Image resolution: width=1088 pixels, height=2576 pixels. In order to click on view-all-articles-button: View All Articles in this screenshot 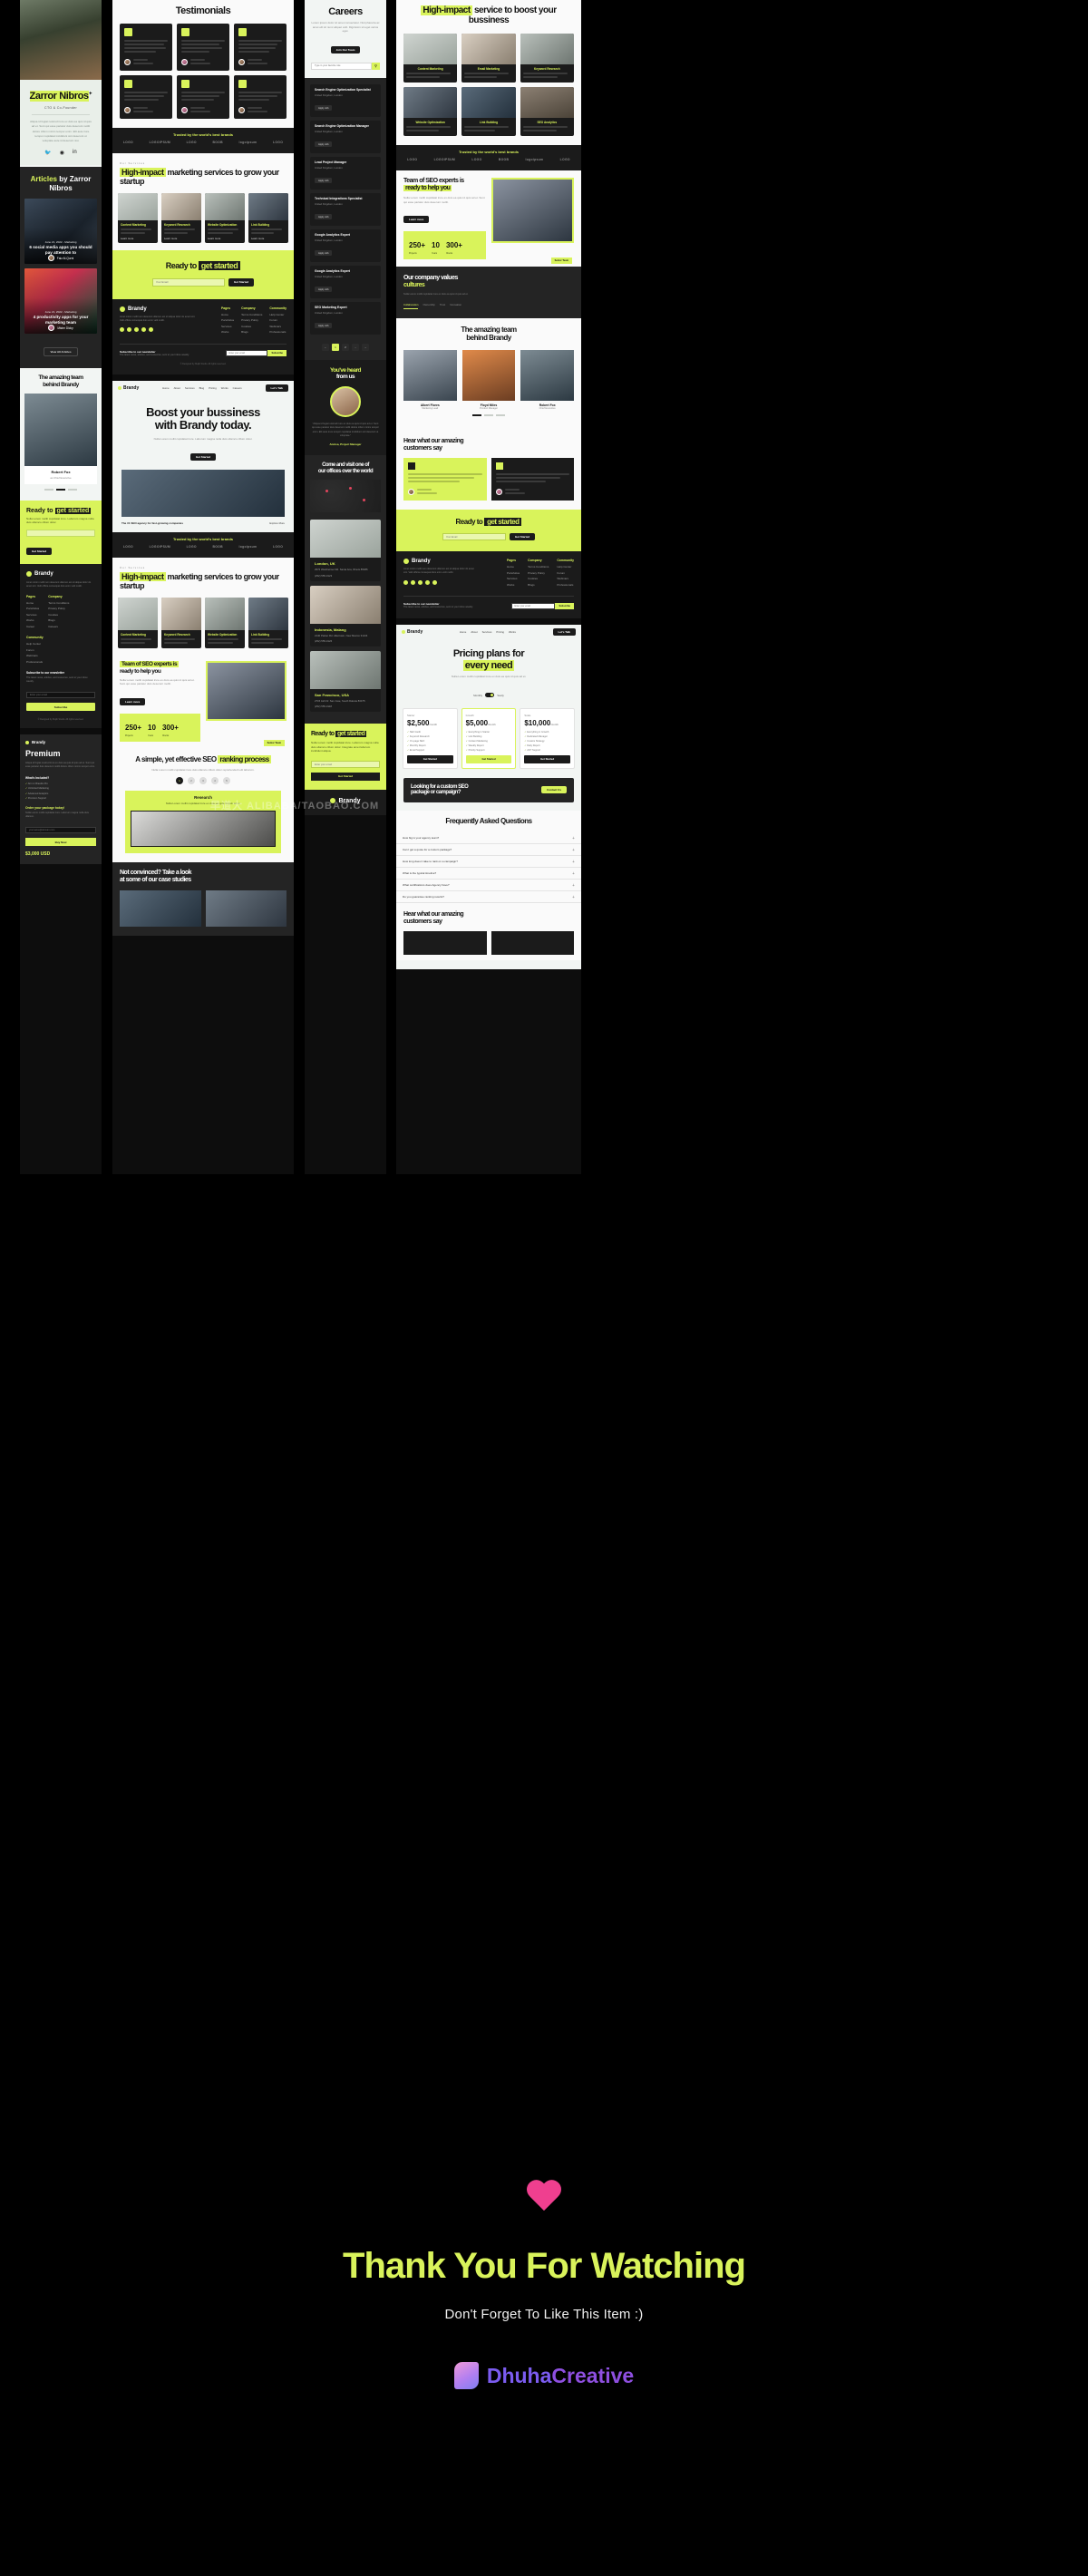, I will do `click(61, 352)`.